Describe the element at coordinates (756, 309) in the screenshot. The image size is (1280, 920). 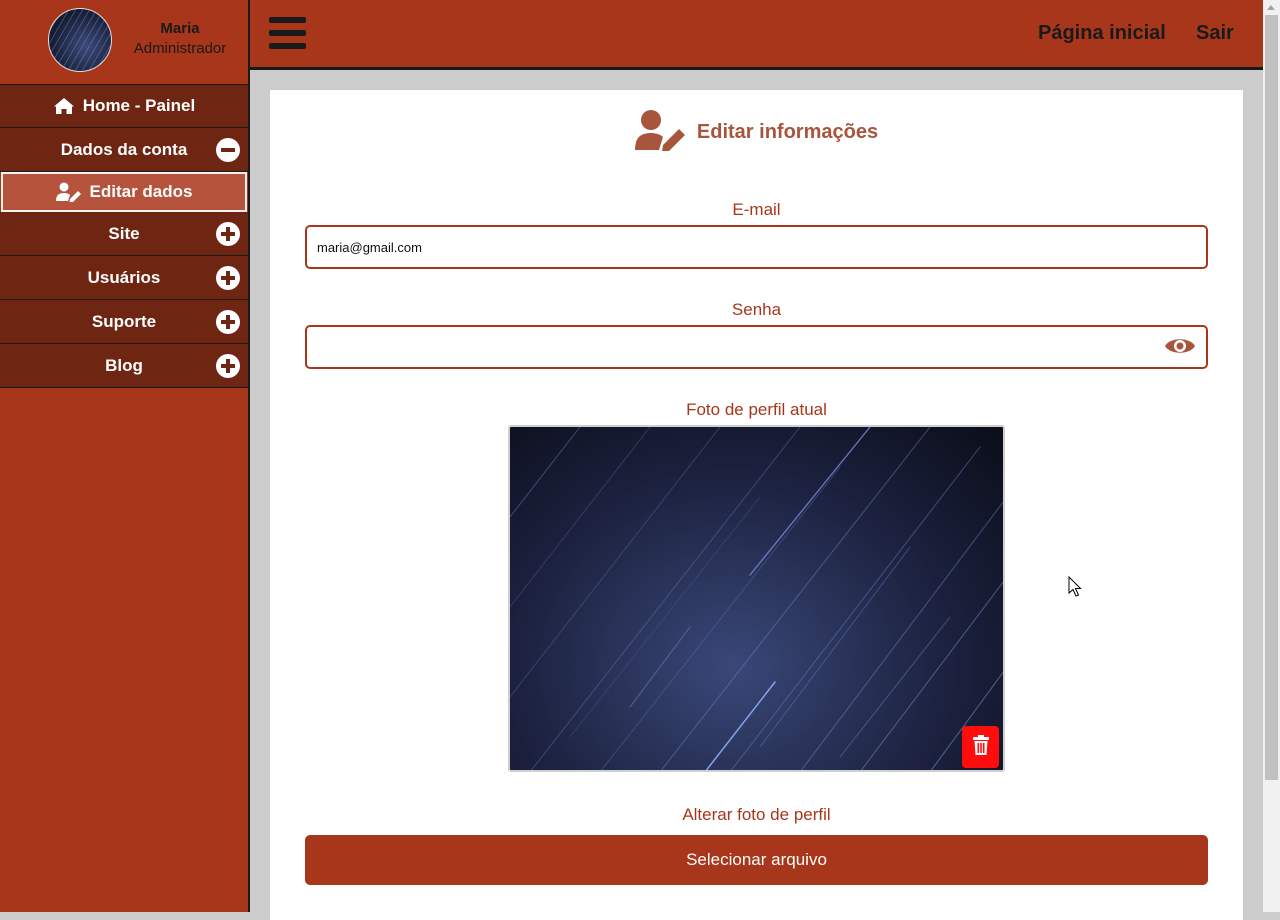
I see `password-label: Senha` at that location.